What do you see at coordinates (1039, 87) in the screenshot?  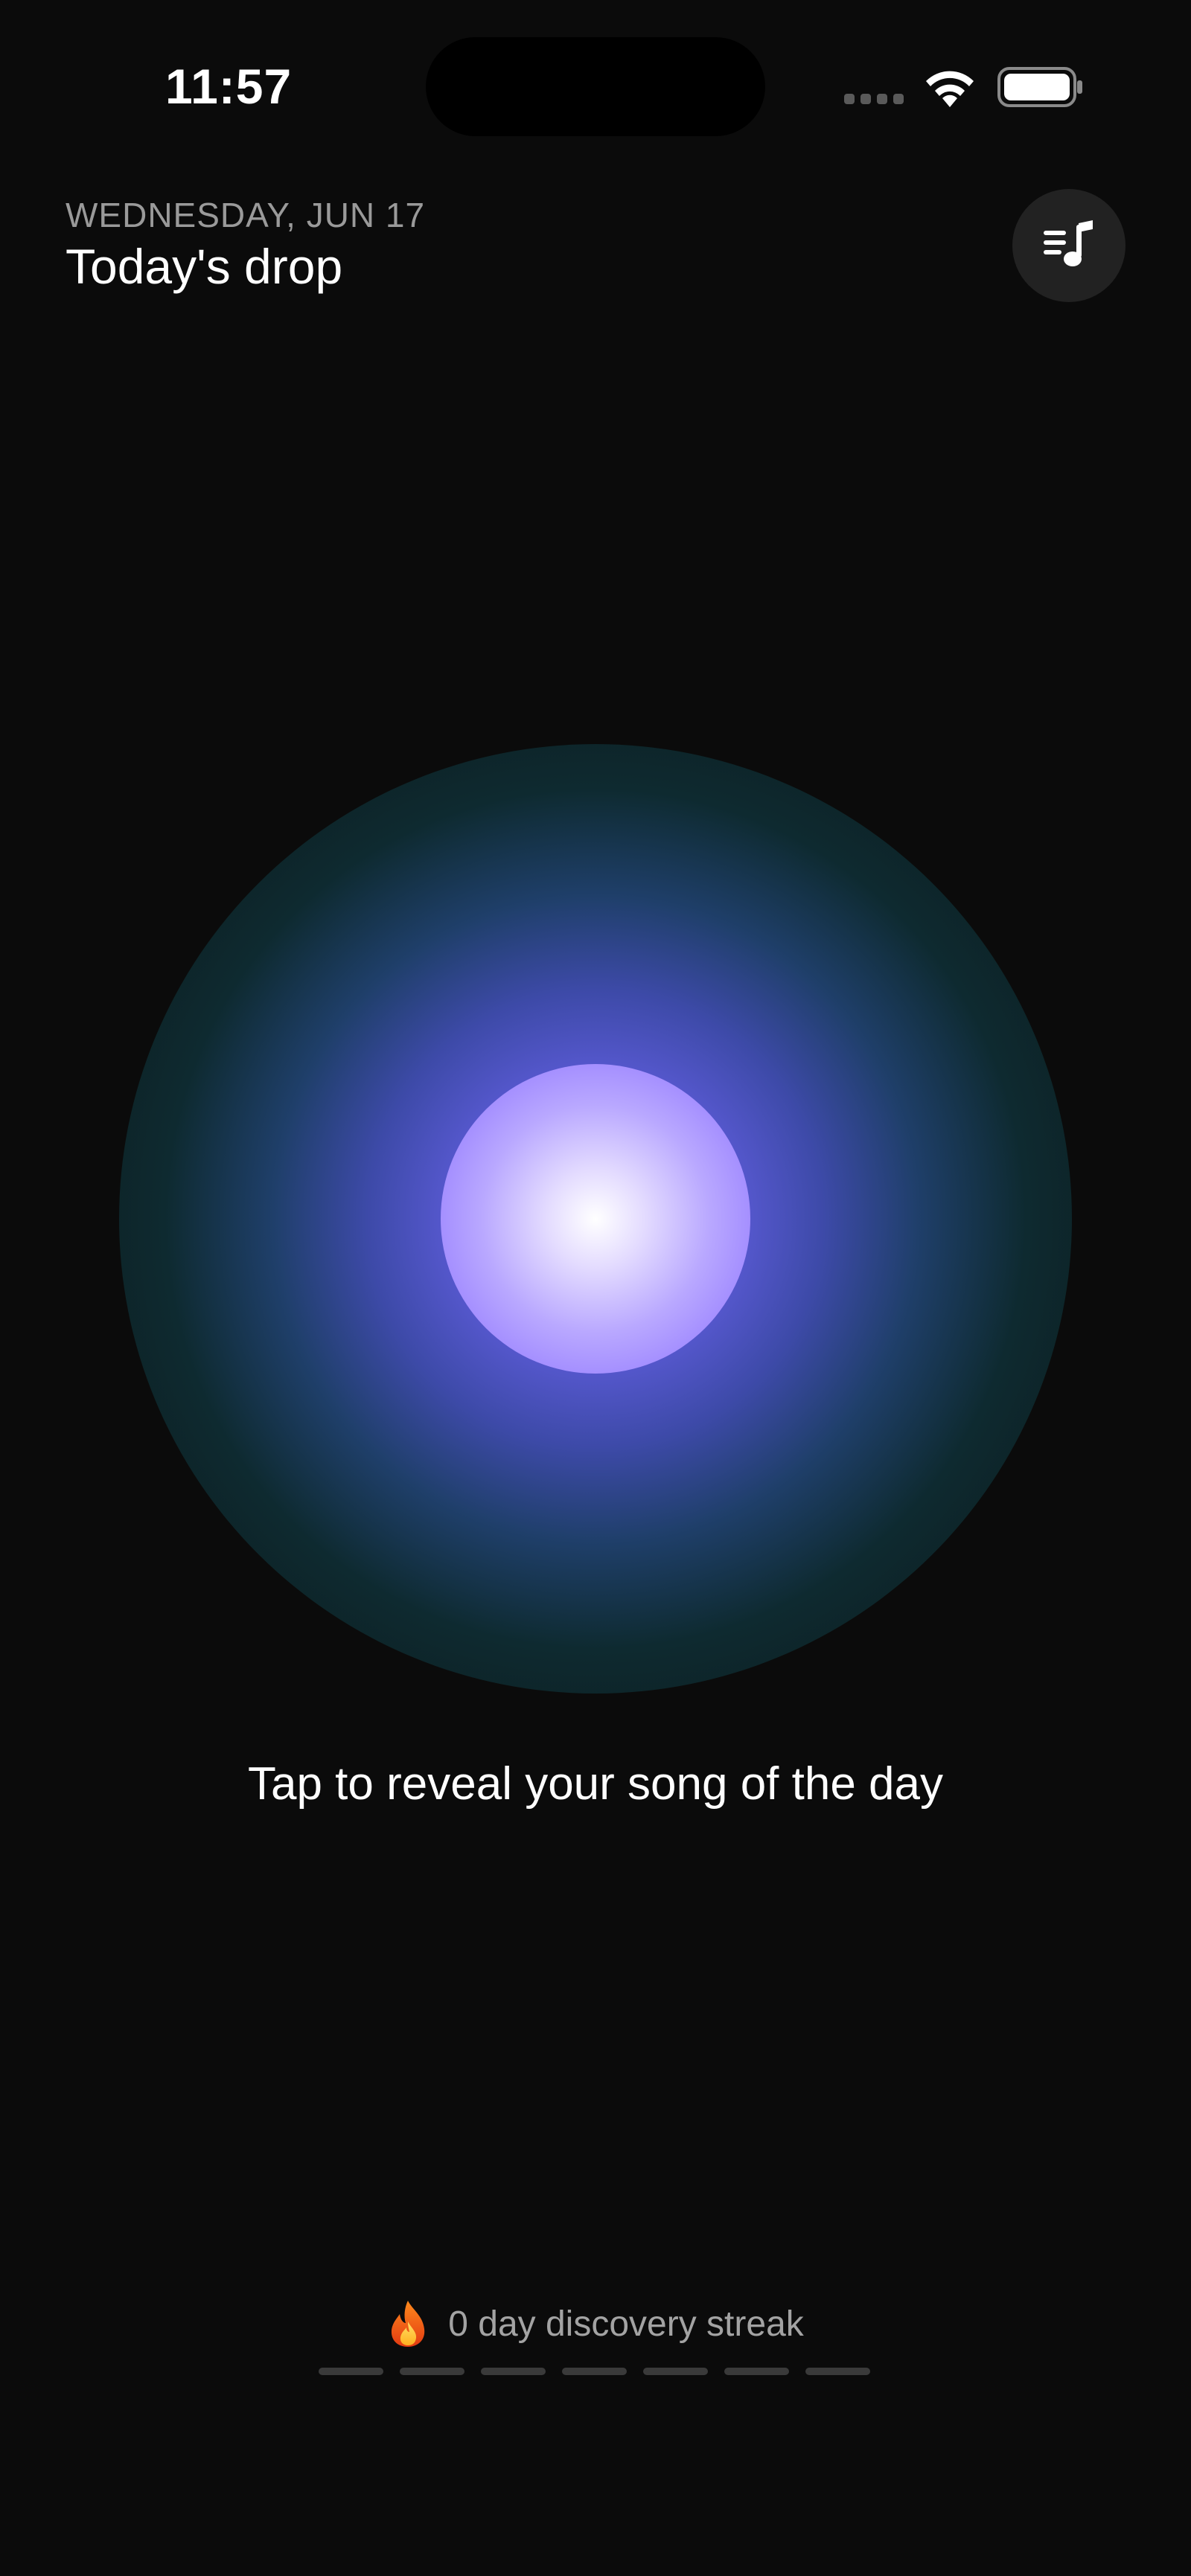 I see `battery-icon` at bounding box center [1039, 87].